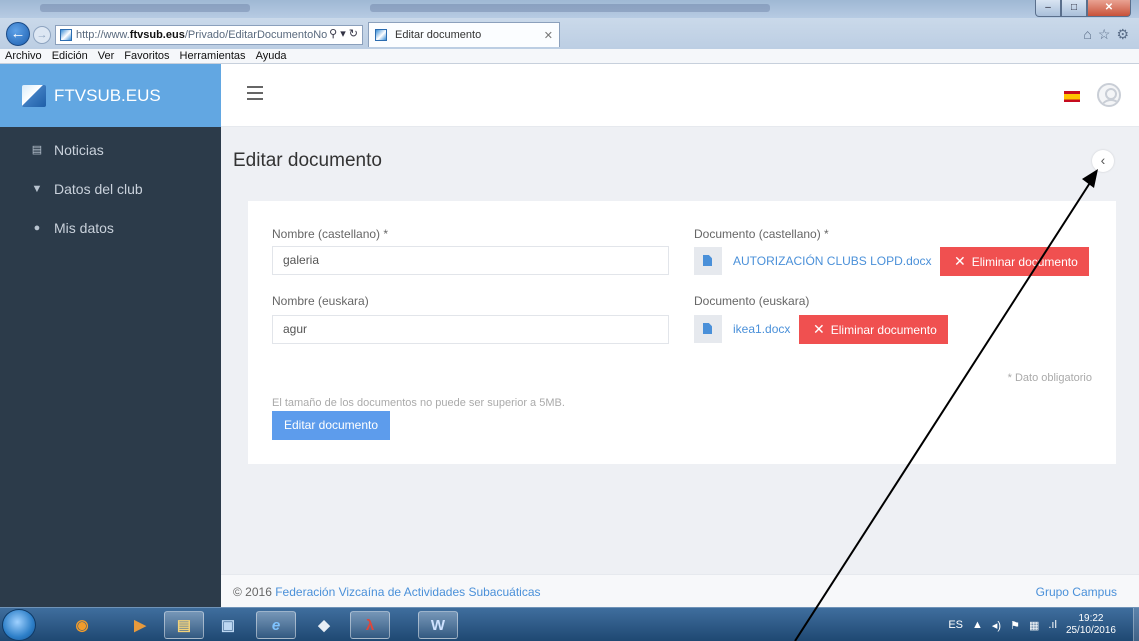 This screenshot has height=641, width=1139. Describe the element at coordinates (470, 260) in the screenshot. I see `name-es-input: galeria` at that location.